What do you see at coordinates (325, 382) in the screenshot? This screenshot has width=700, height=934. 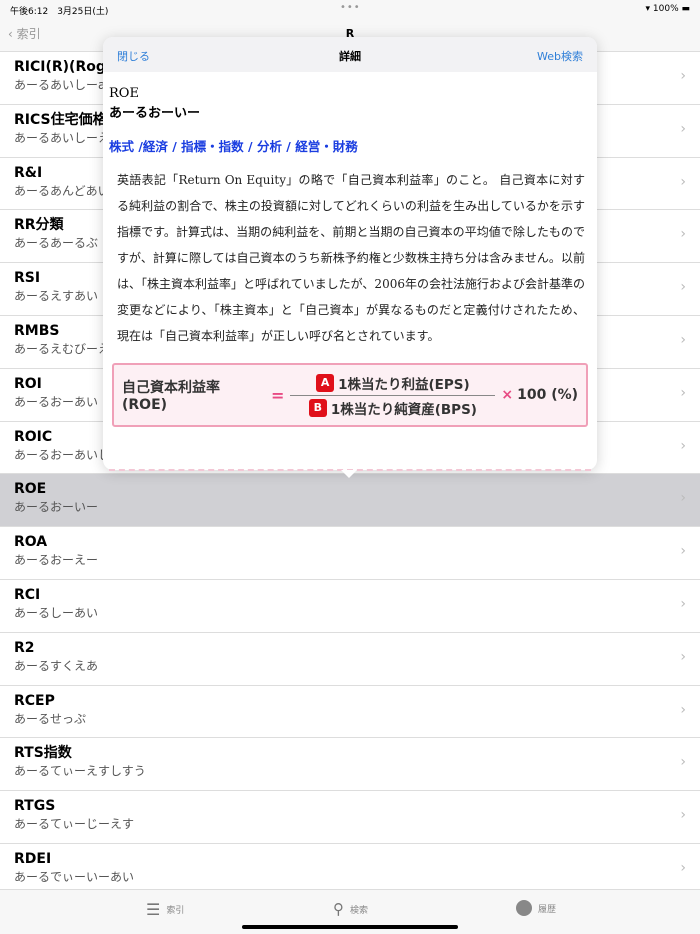 I see `badge-a: A` at bounding box center [325, 382].